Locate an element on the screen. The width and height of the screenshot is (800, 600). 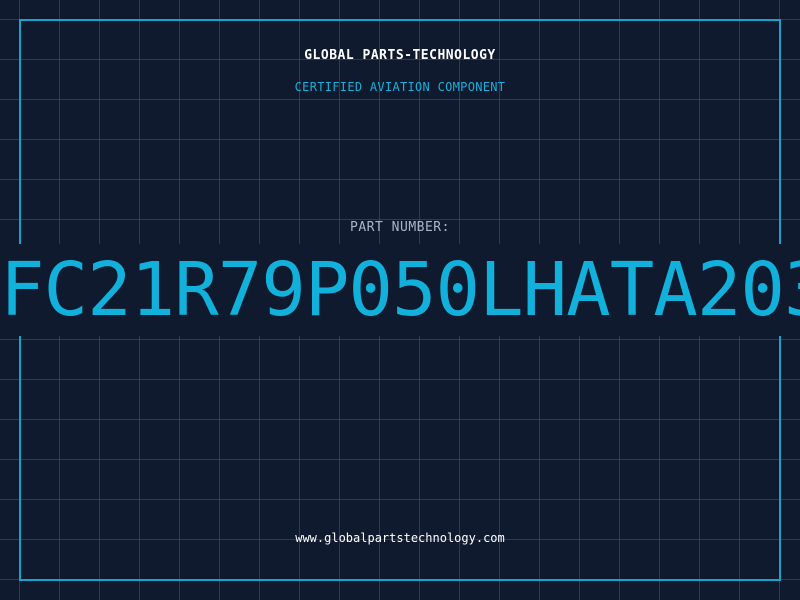
part-number-label: PART NUMBER: is located at coordinates (400, 227).